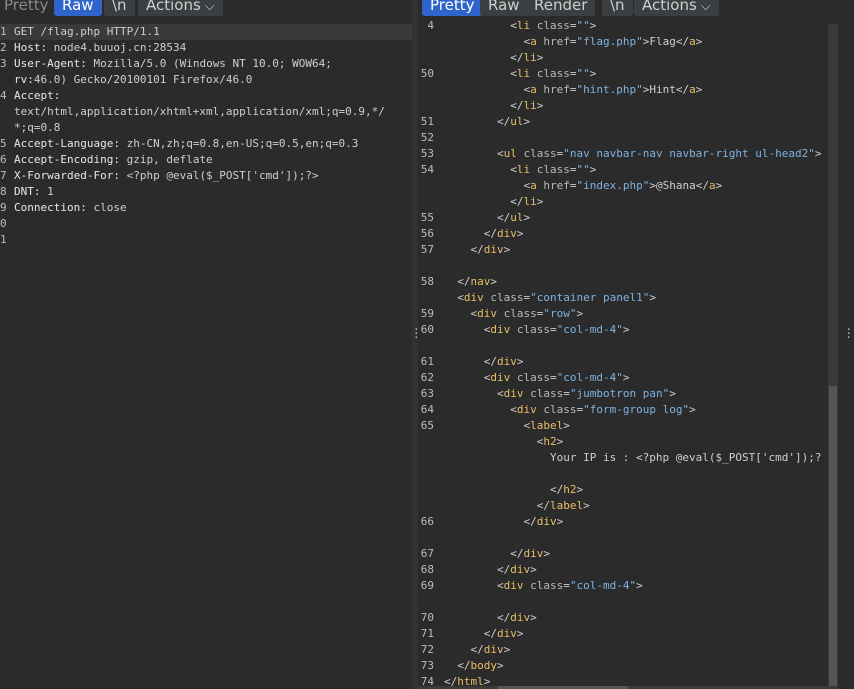 Image resolution: width=854 pixels, height=689 pixels. I want to click on line-text: <a href="index.php">@Shana</a>, so click(623, 185).